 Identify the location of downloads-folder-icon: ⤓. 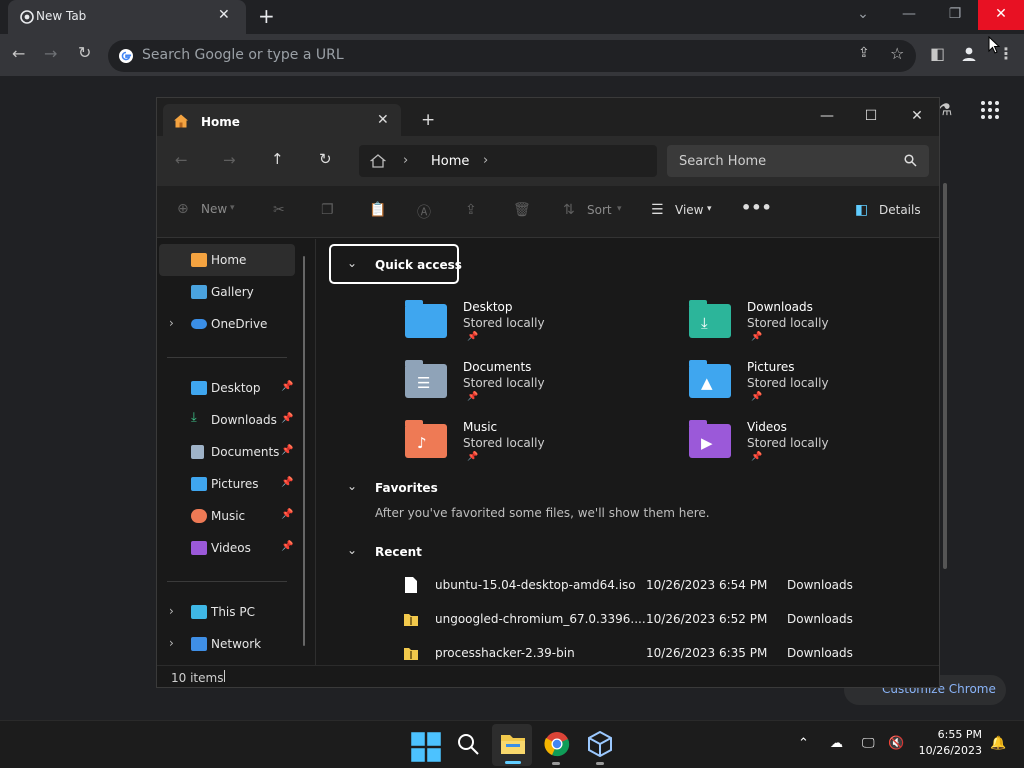
(710, 319).